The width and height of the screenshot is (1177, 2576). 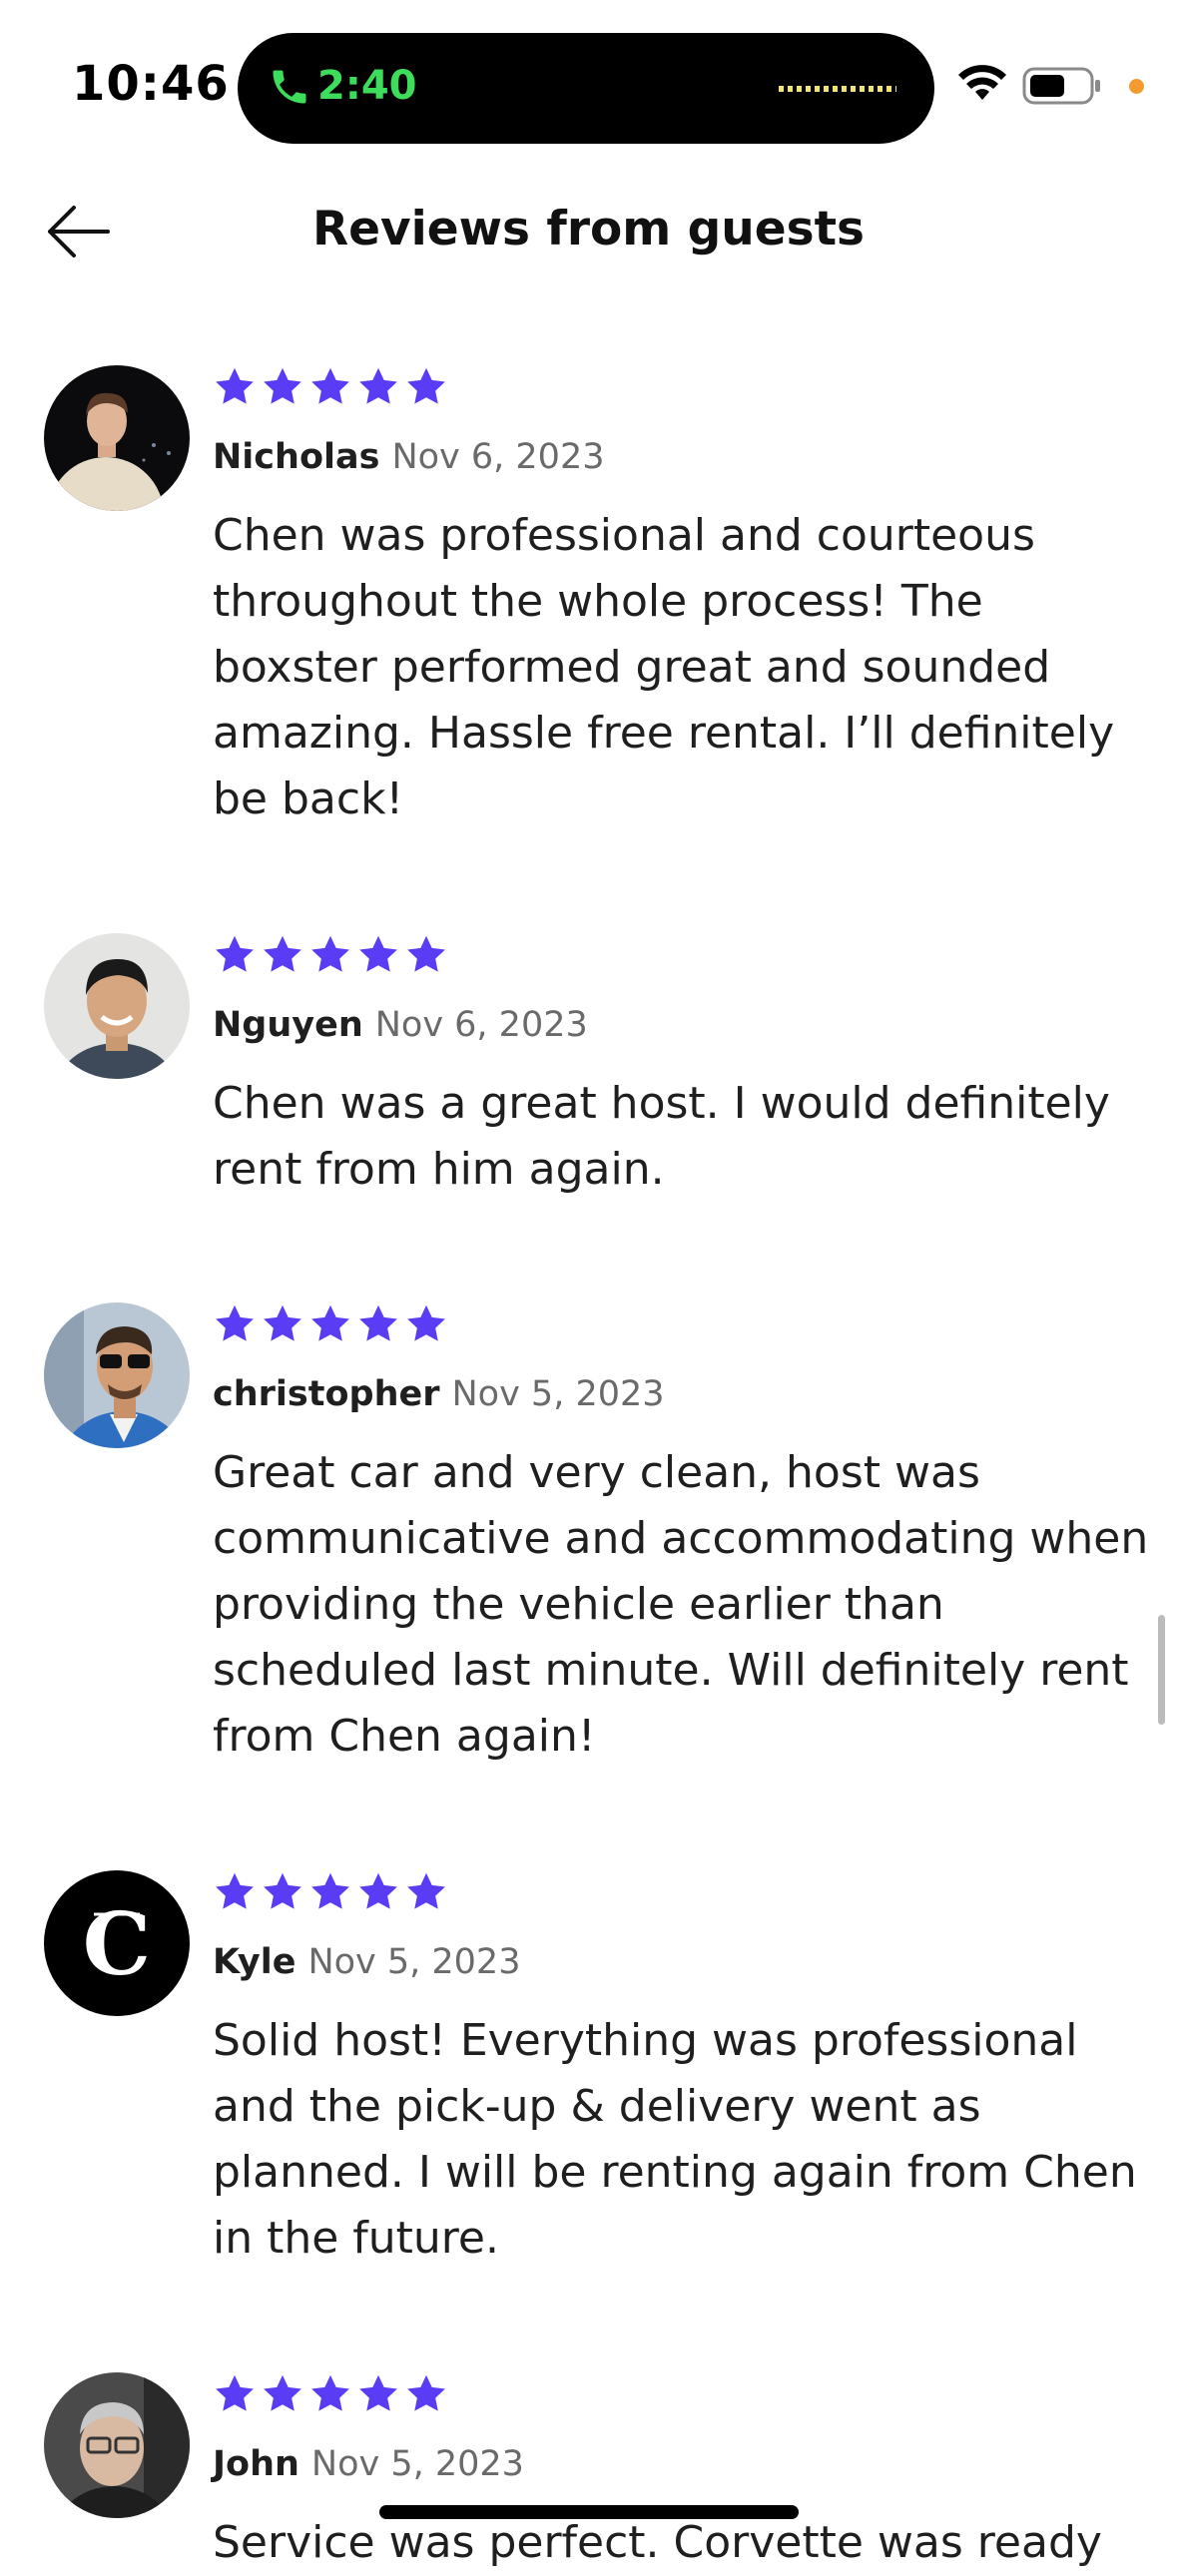 I want to click on call-timer: 2:40, so click(x=367, y=86).